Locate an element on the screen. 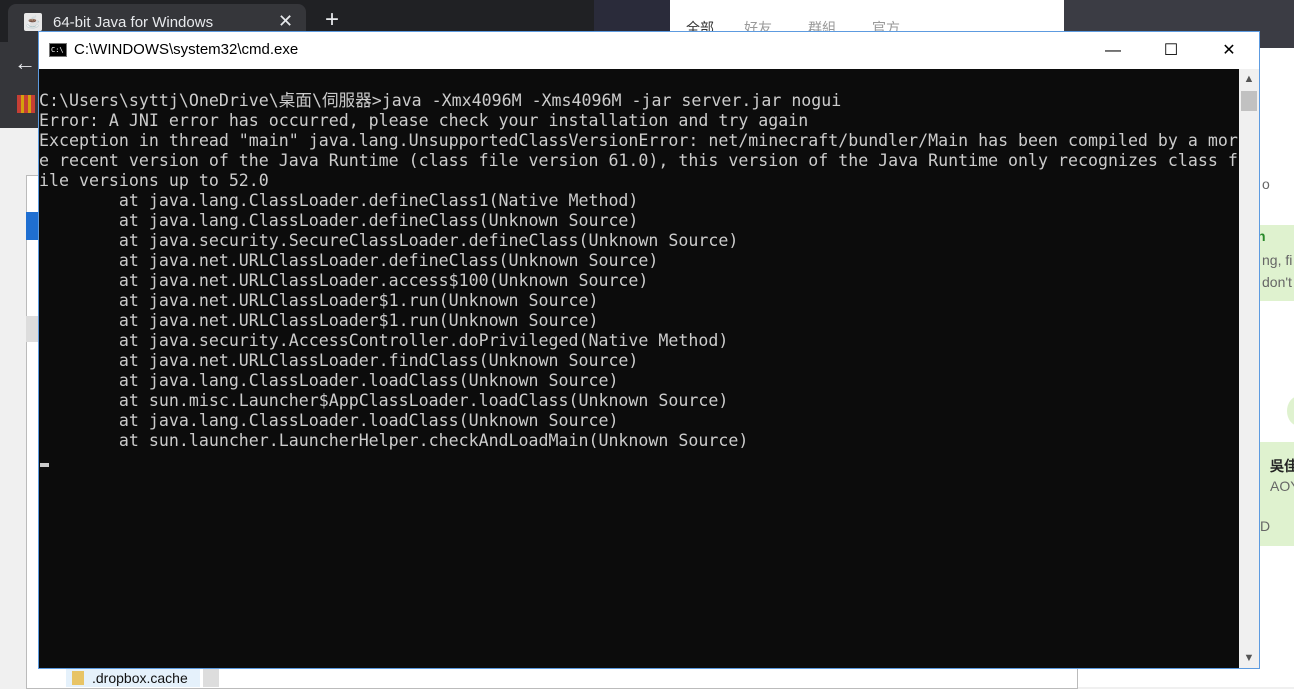 The width and height of the screenshot is (1294, 689). scroll-down-icon: ▼ is located at coordinates (1249, 658).